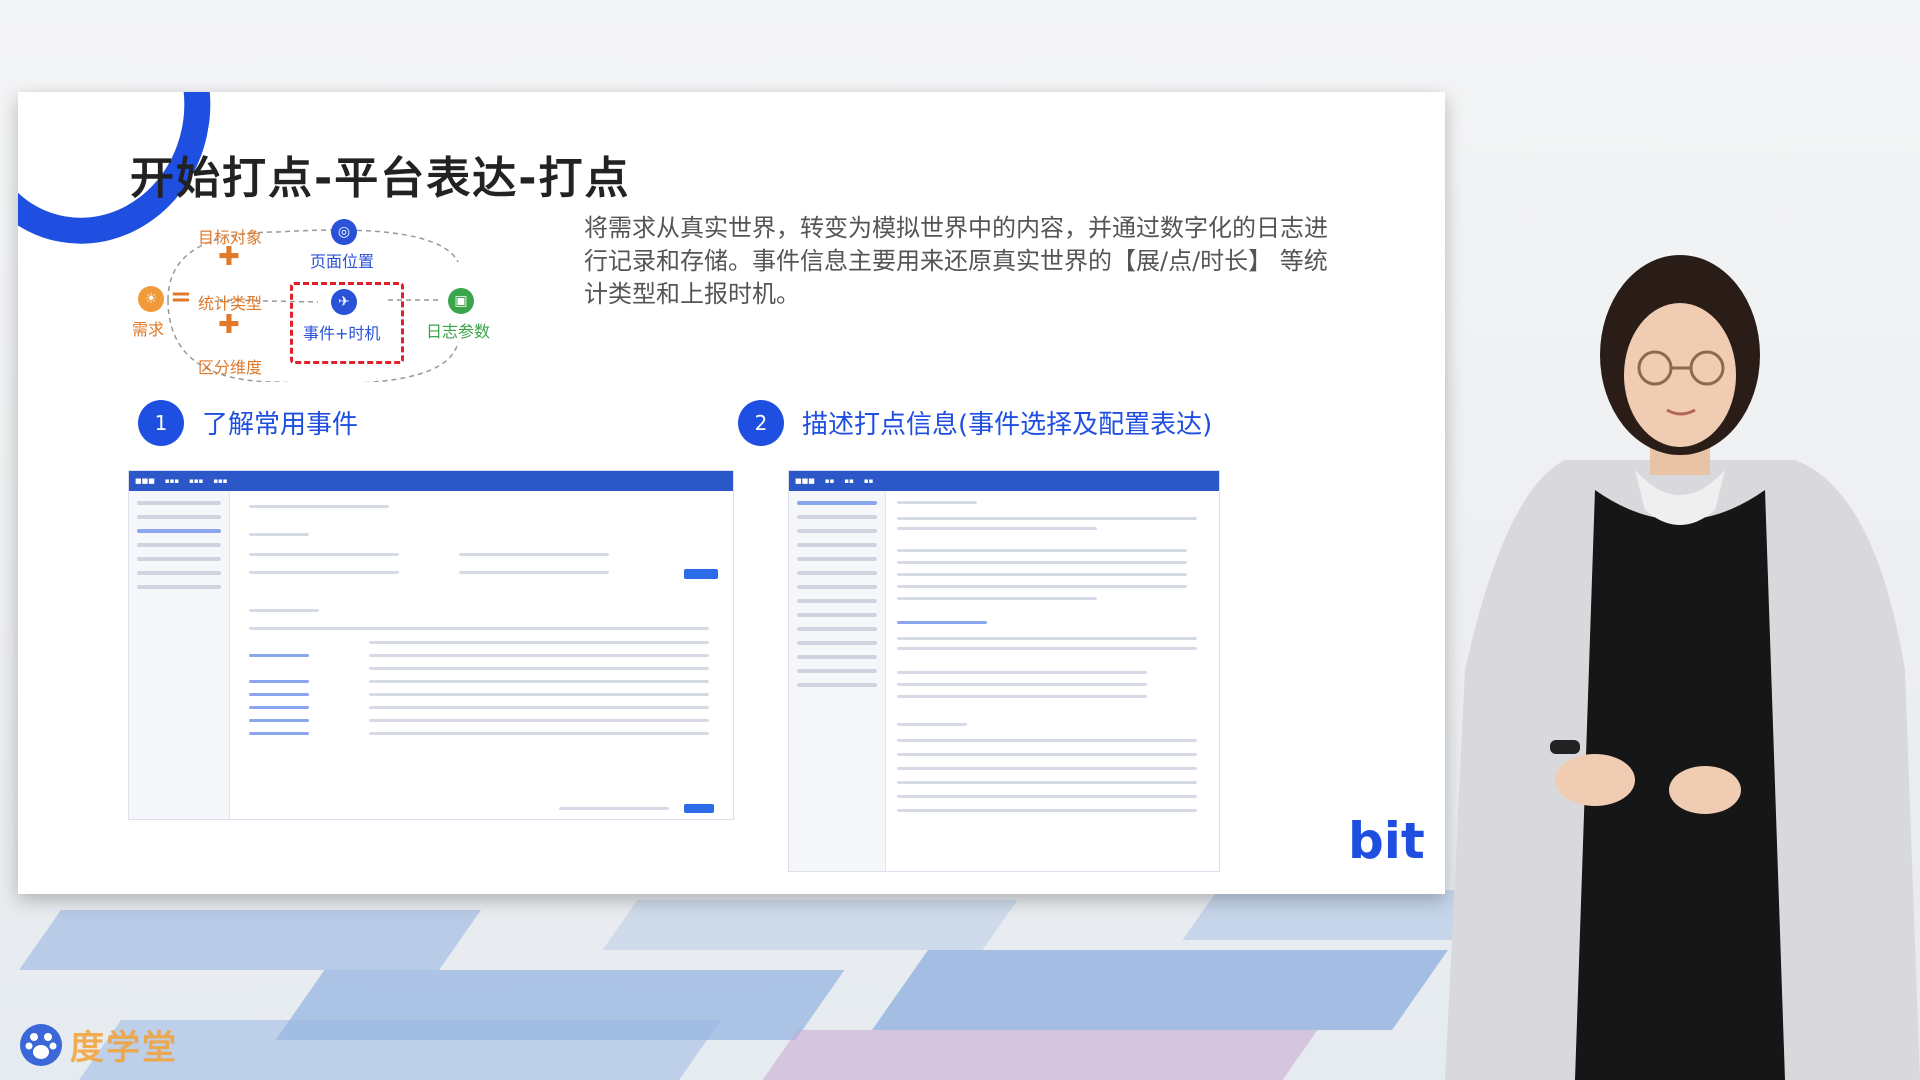 The width and height of the screenshot is (1920, 1080). Describe the element at coordinates (148, 329) in the screenshot. I see `demand-label: 需求` at that location.